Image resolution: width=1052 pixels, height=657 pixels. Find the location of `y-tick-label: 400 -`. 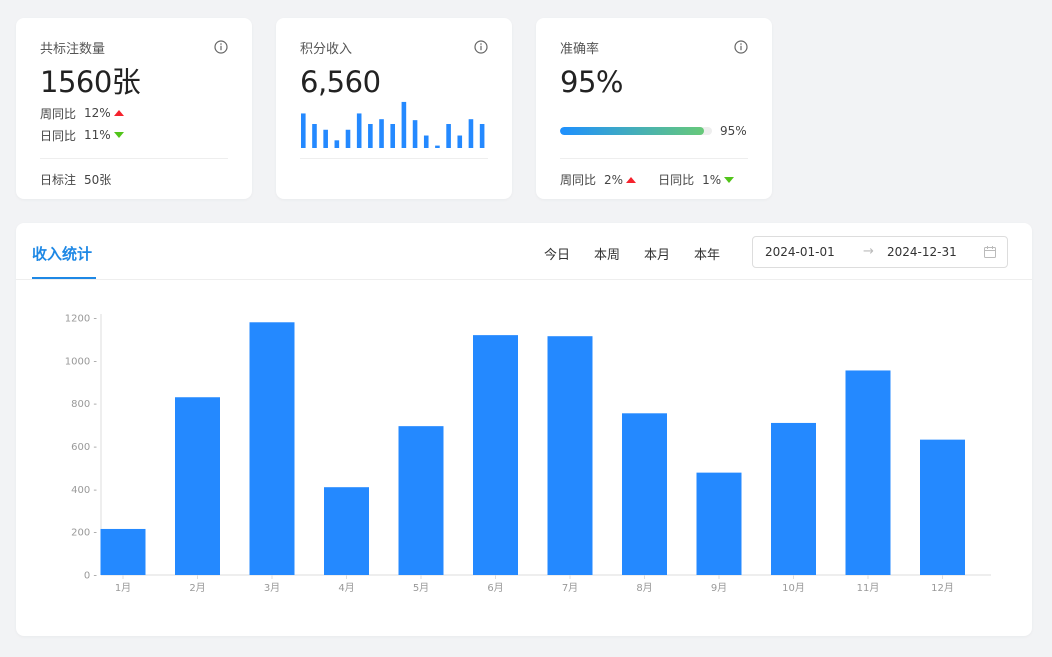

y-tick-label: 400 - is located at coordinates (84, 490).